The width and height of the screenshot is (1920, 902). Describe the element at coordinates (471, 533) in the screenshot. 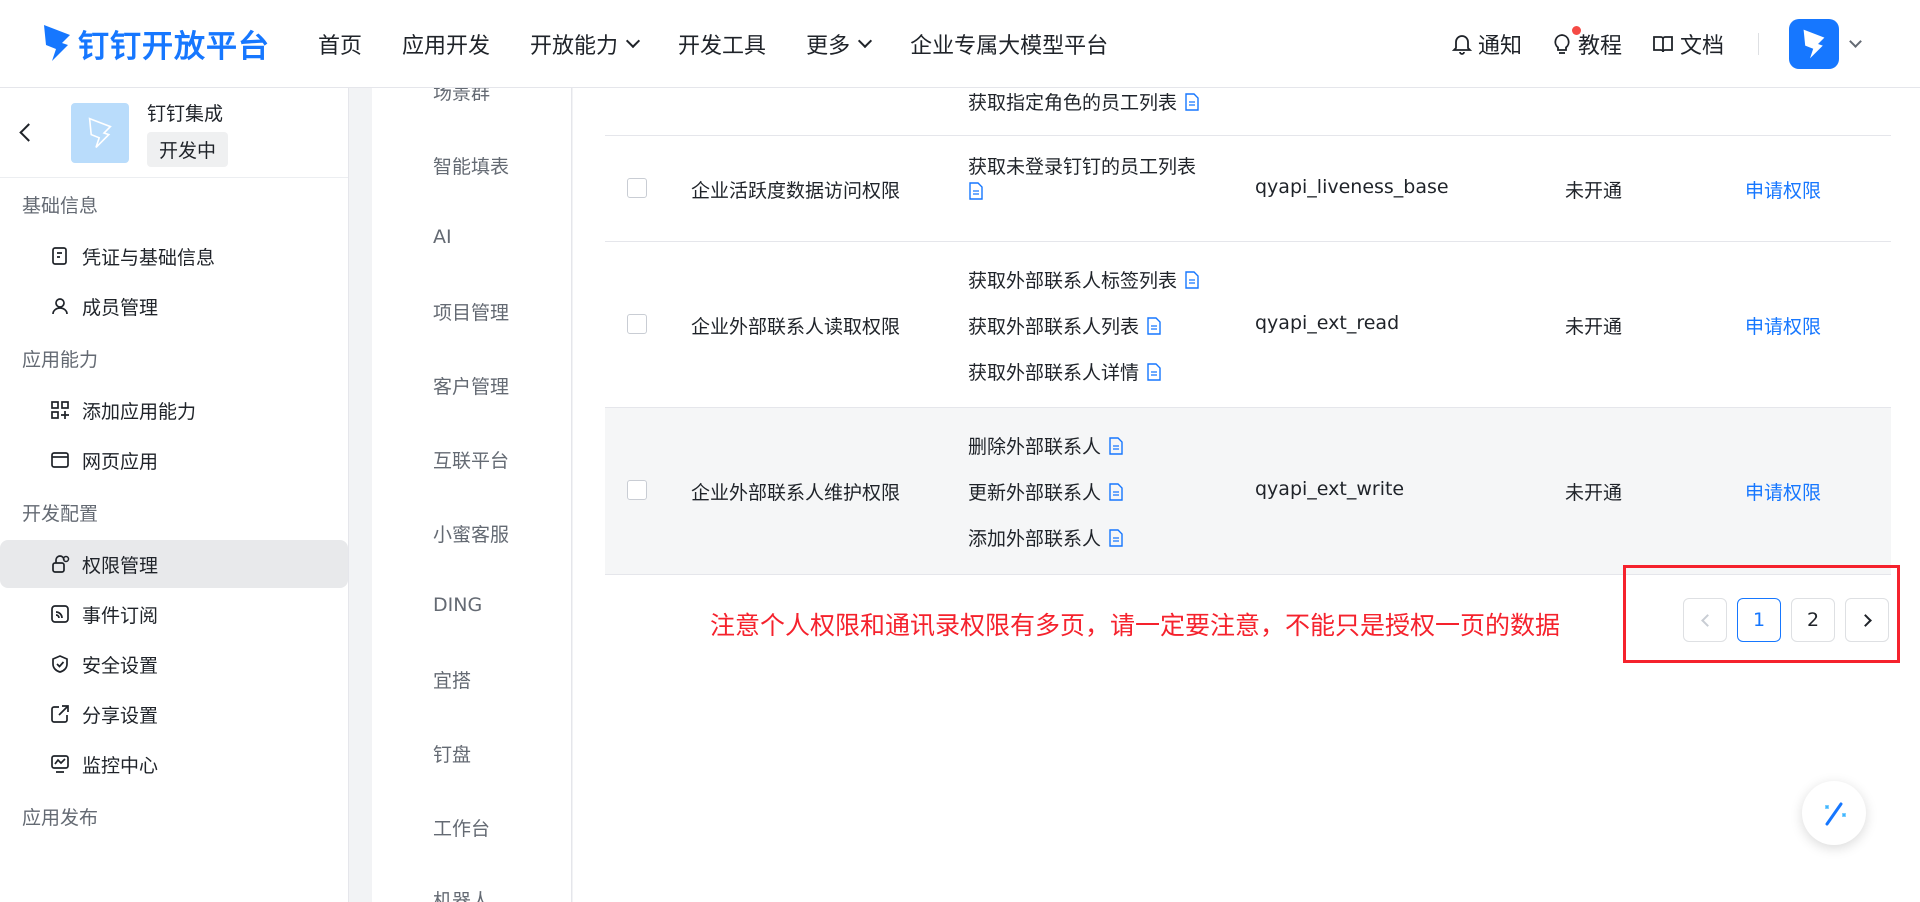

I see `category-item: 小蜜客服` at that location.